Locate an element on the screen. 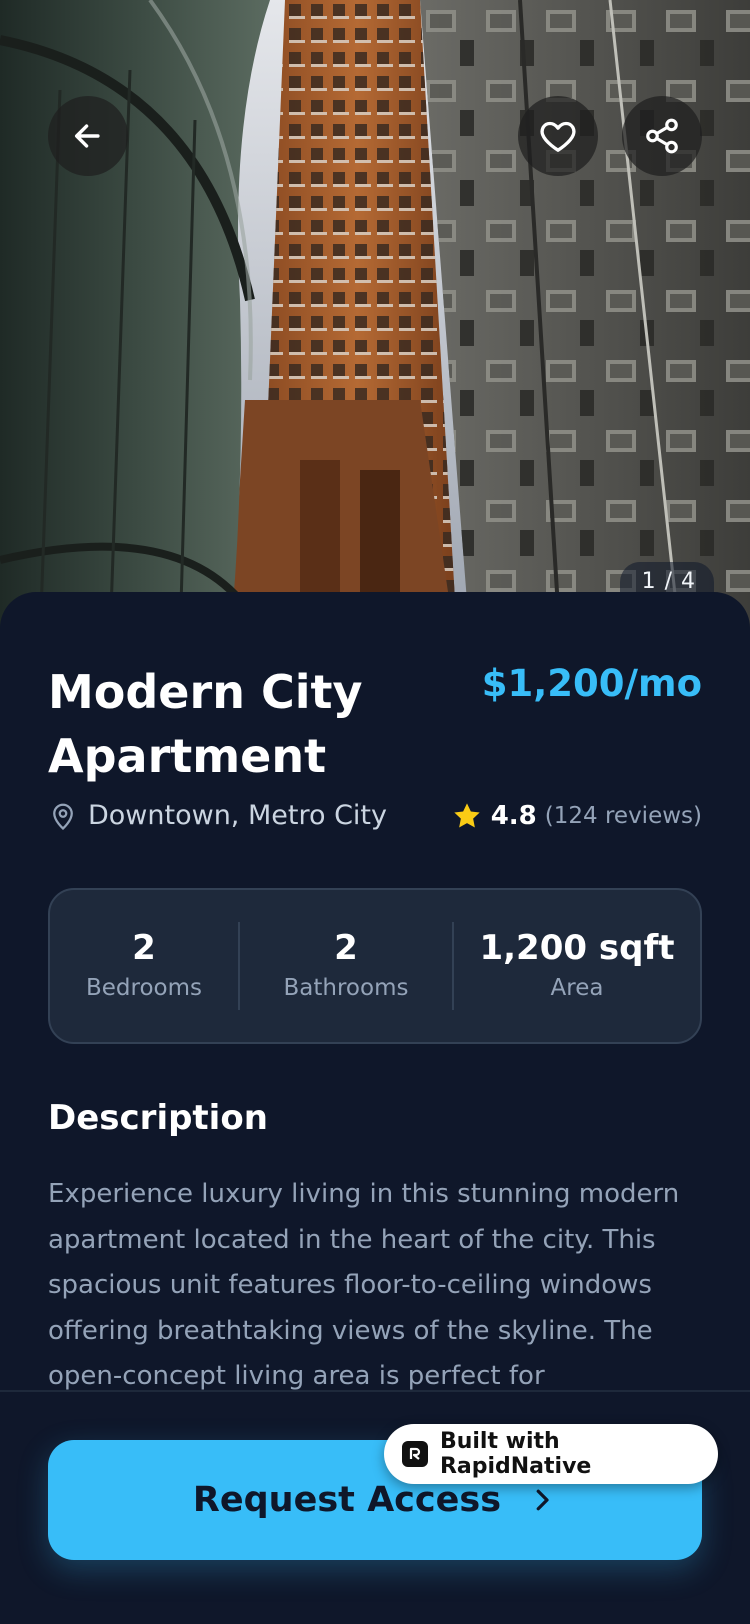  built-with-badge: Built with RapidNative is located at coordinates (551, 1454).